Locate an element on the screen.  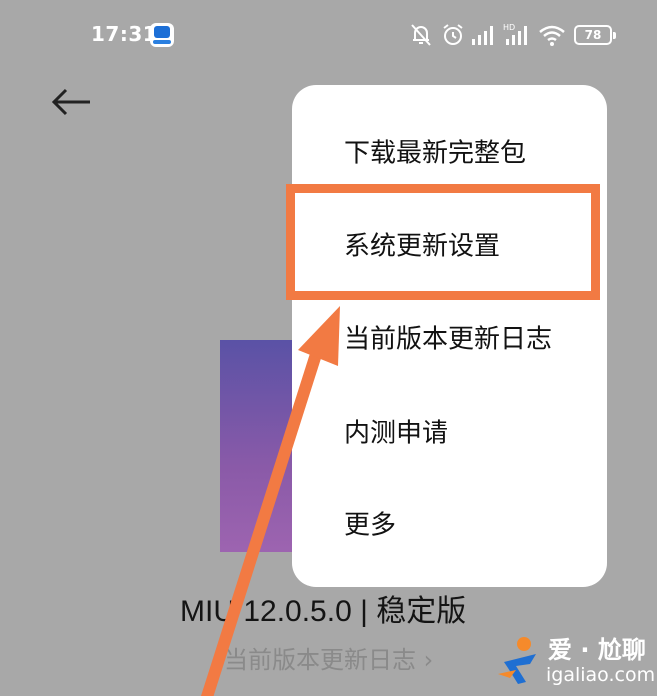
watermark-text: 爱 · 尬聊 is located at coordinates (597, 650).